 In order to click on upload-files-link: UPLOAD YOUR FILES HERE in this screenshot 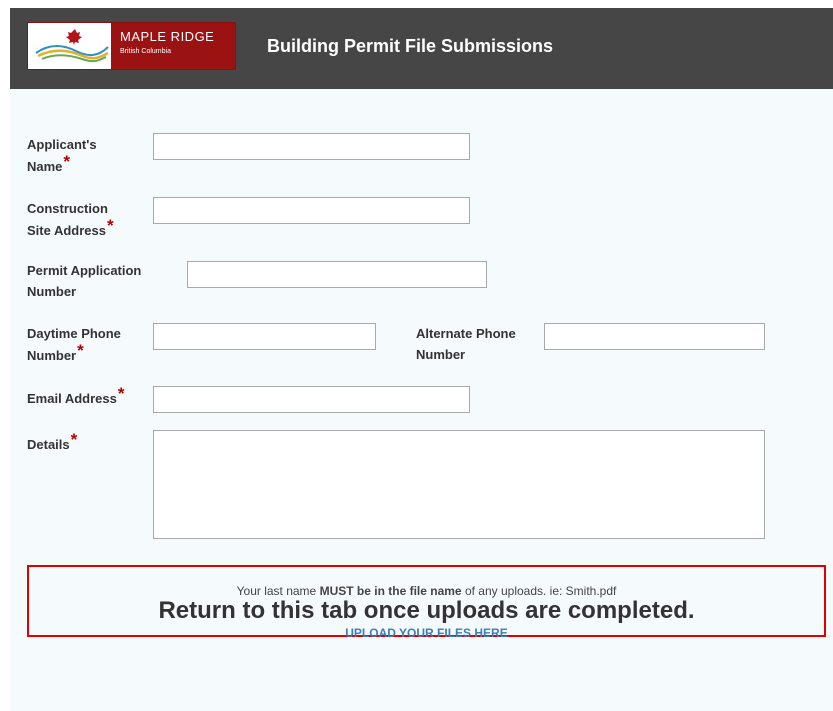, I will do `click(426, 633)`.